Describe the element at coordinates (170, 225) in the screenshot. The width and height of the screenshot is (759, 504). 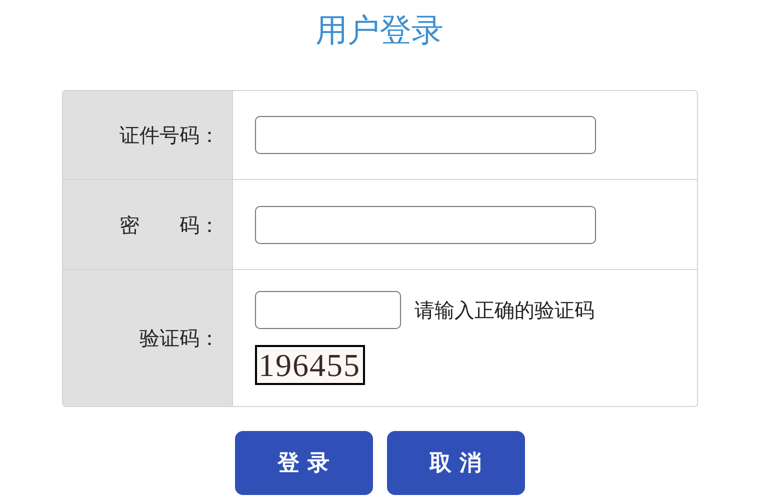
I see `field-label: 密 码：` at that location.